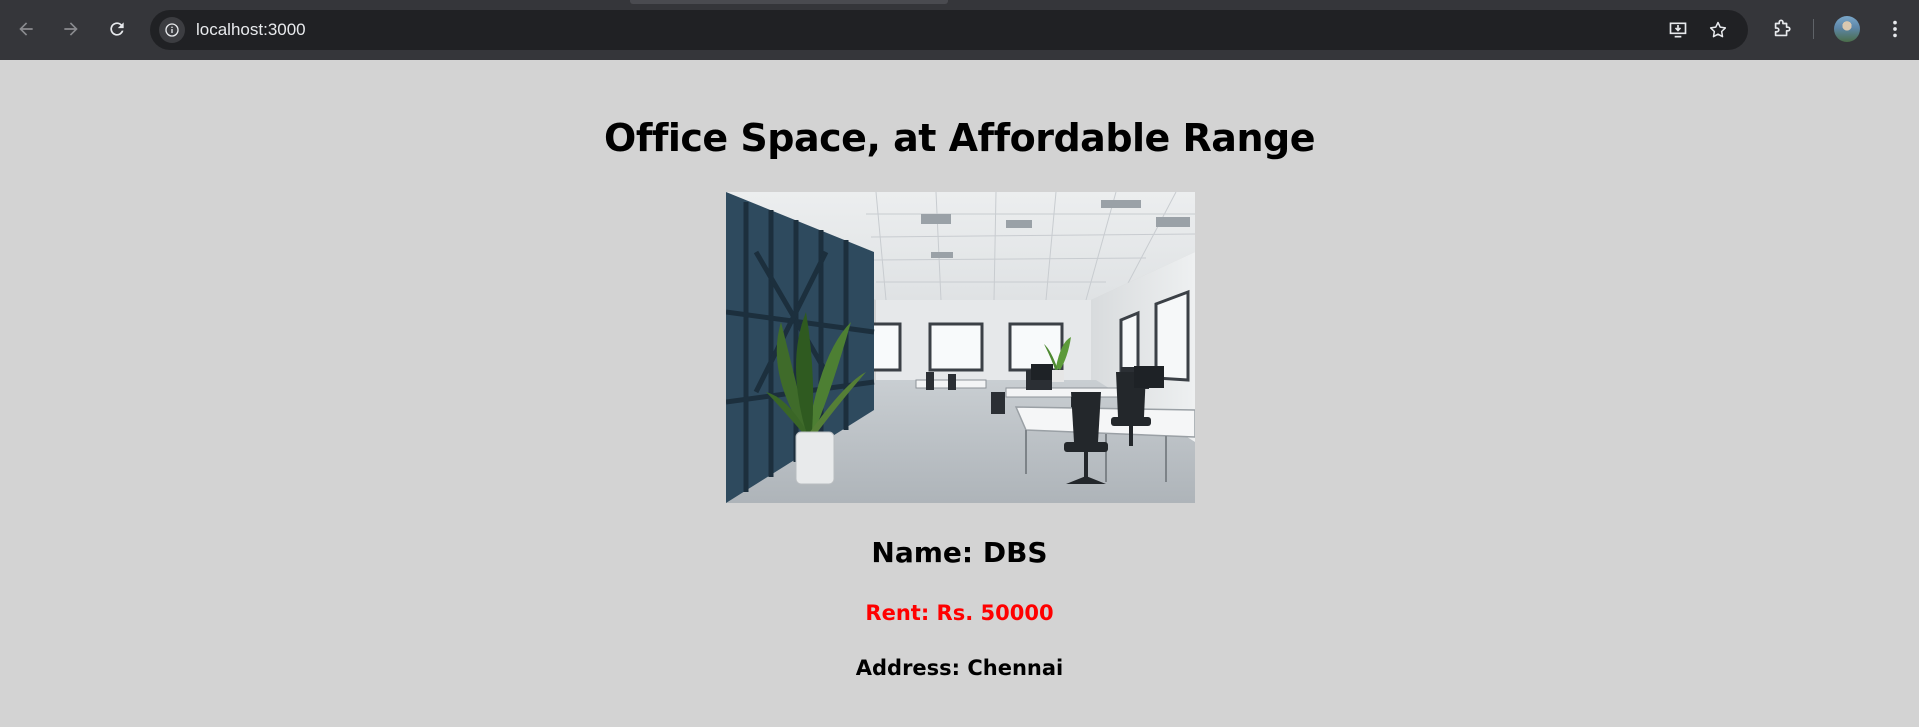  I want to click on site-info-button, so click(172, 30).